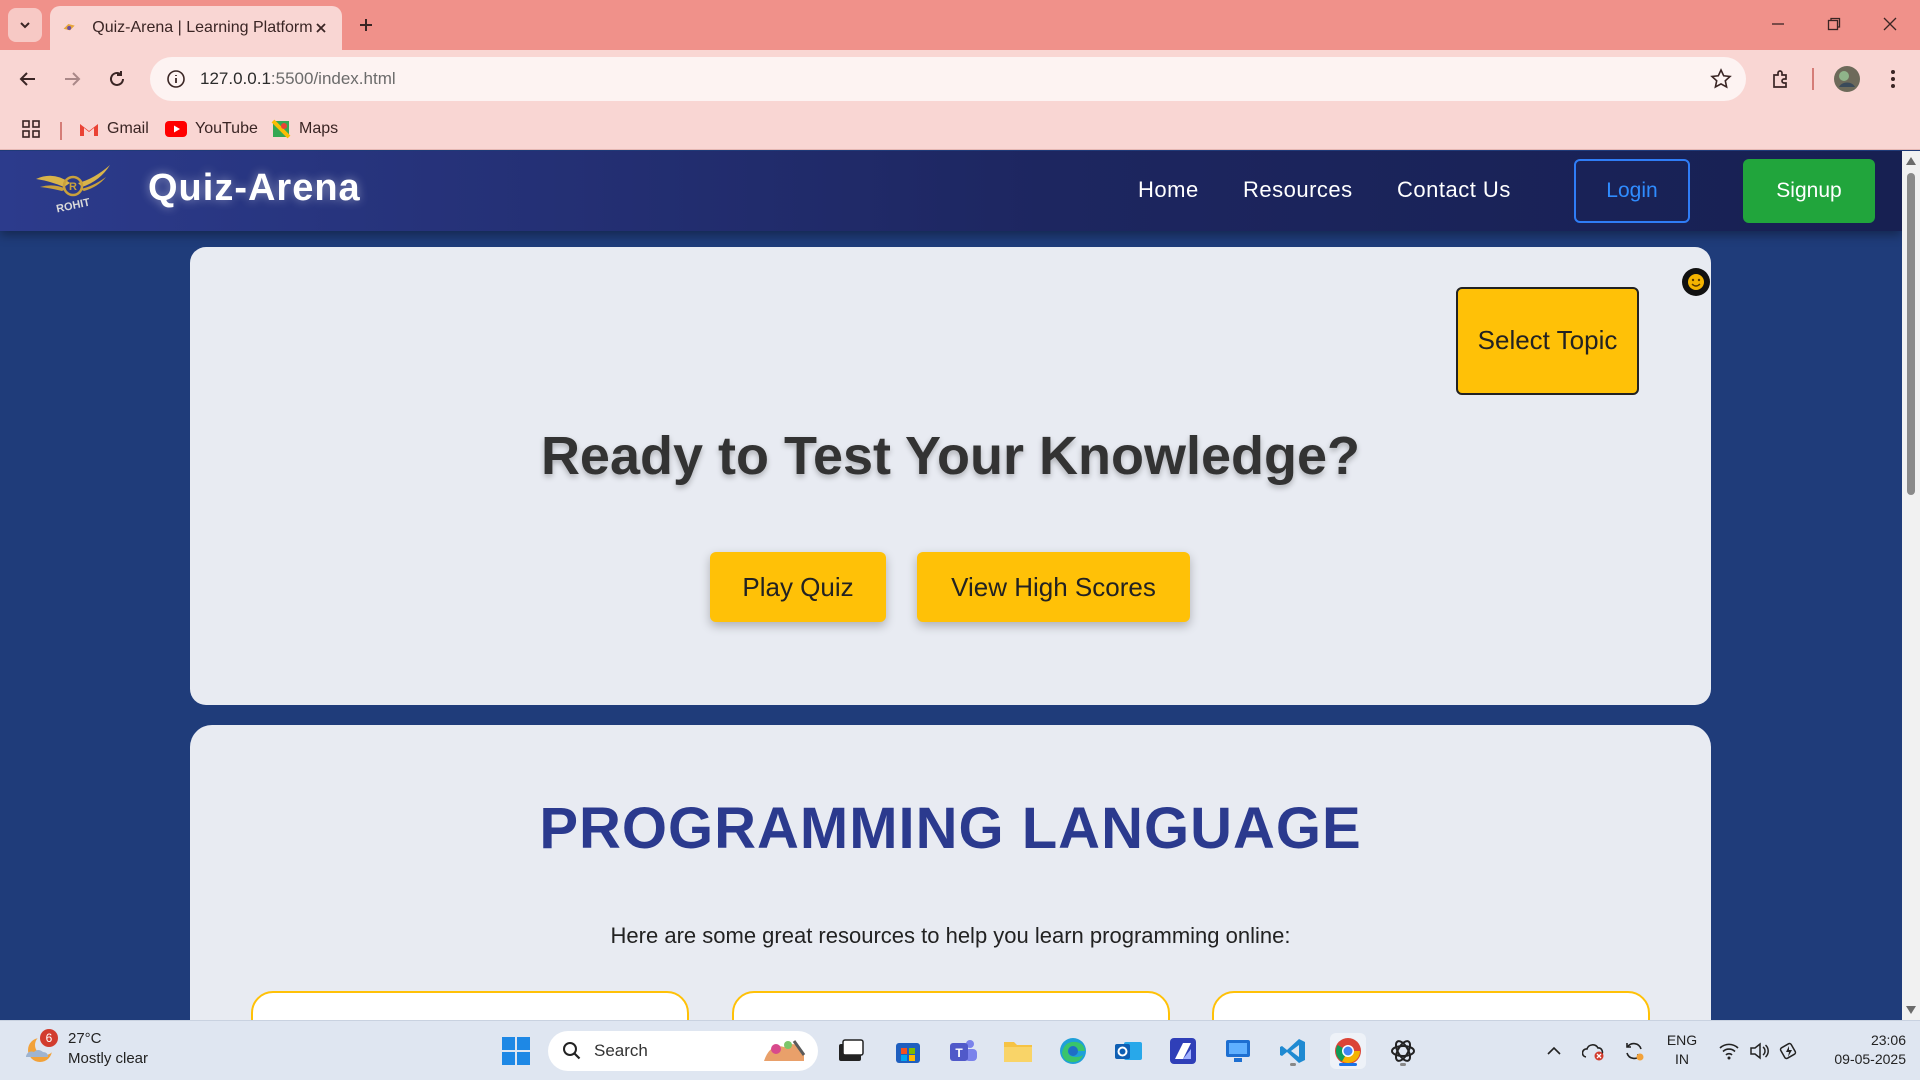 Image resolution: width=1920 pixels, height=1080 pixels. Describe the element at coordinates (1682, 1050) in the screenshot. I see `input-language-indicator: ENG IN` at that location.